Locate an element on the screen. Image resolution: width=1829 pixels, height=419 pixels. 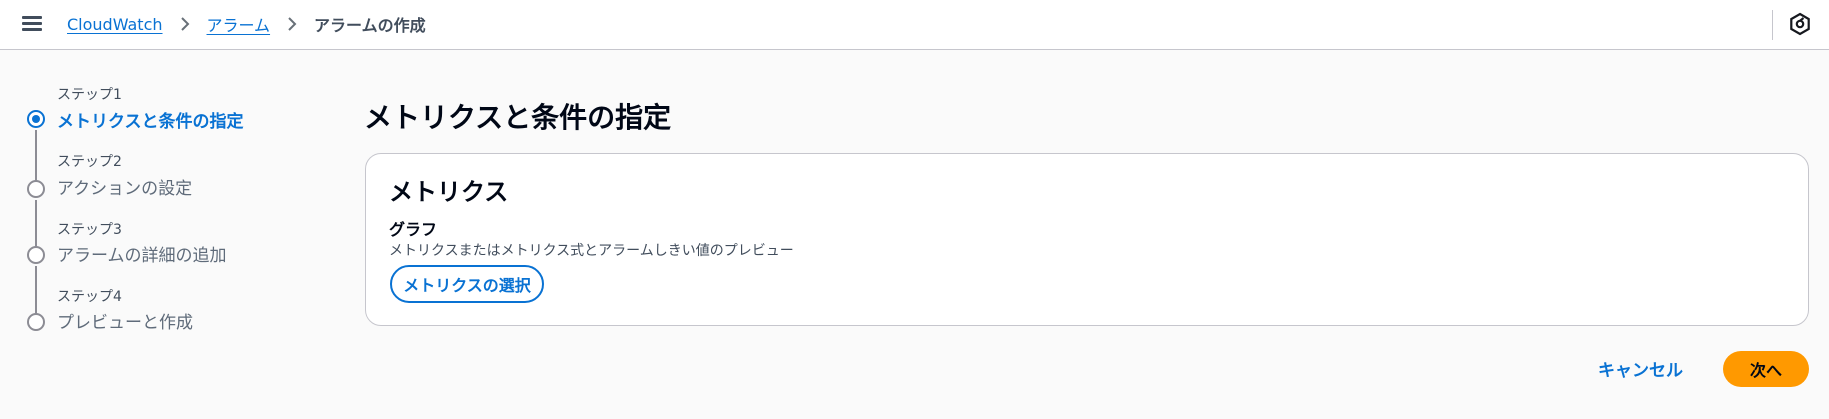
breadcrumb-current-page: アラームの作成 is located at coordinates (370, 25).